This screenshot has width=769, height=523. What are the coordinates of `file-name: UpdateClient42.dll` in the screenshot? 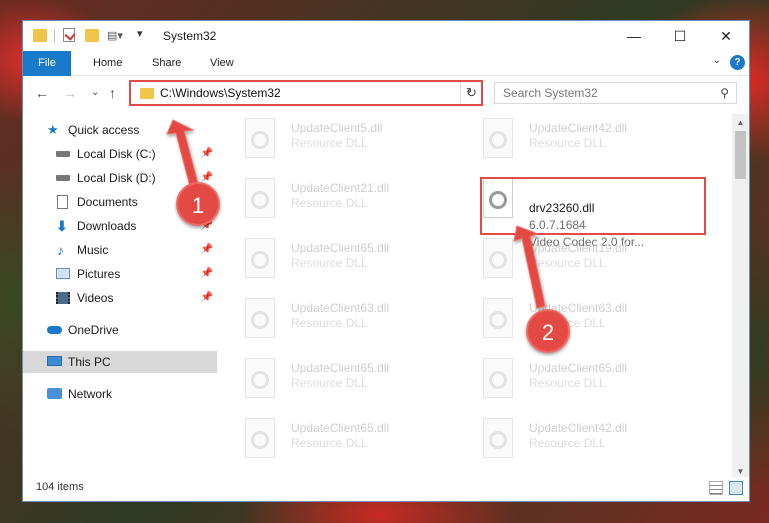 It's located at (578, 428).